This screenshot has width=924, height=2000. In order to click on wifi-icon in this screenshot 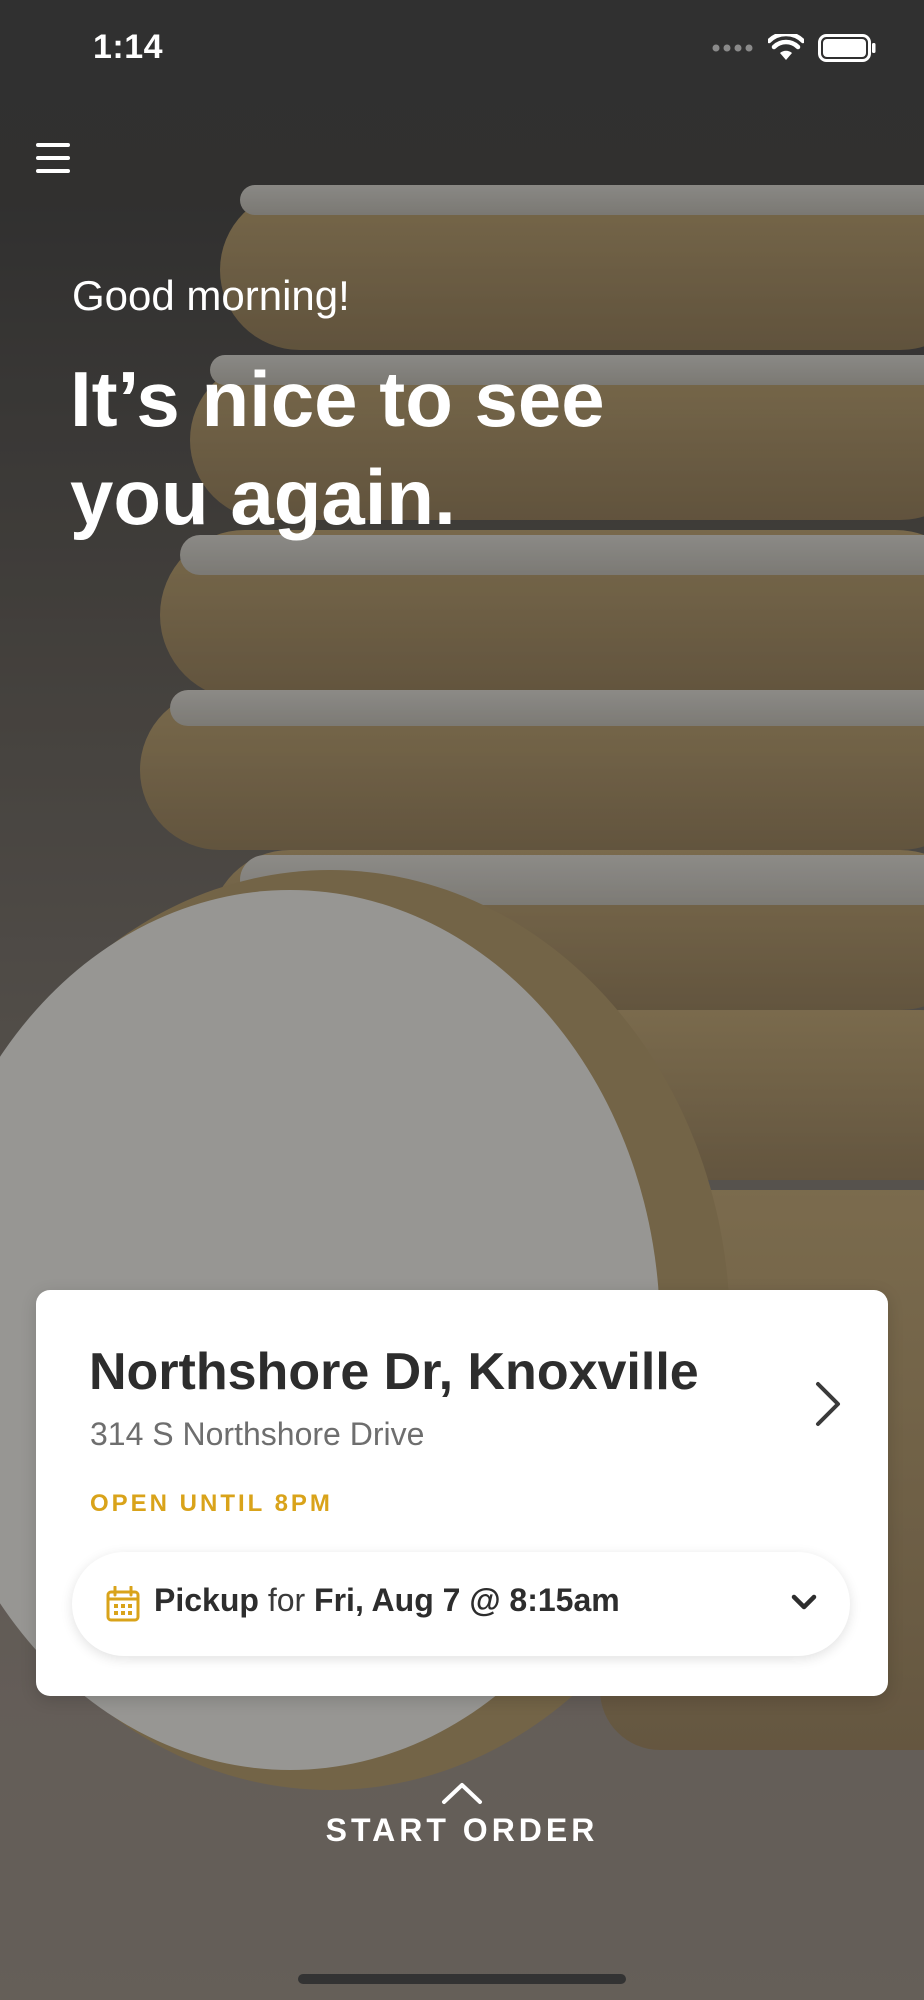, I will do `click(786, 47)`.